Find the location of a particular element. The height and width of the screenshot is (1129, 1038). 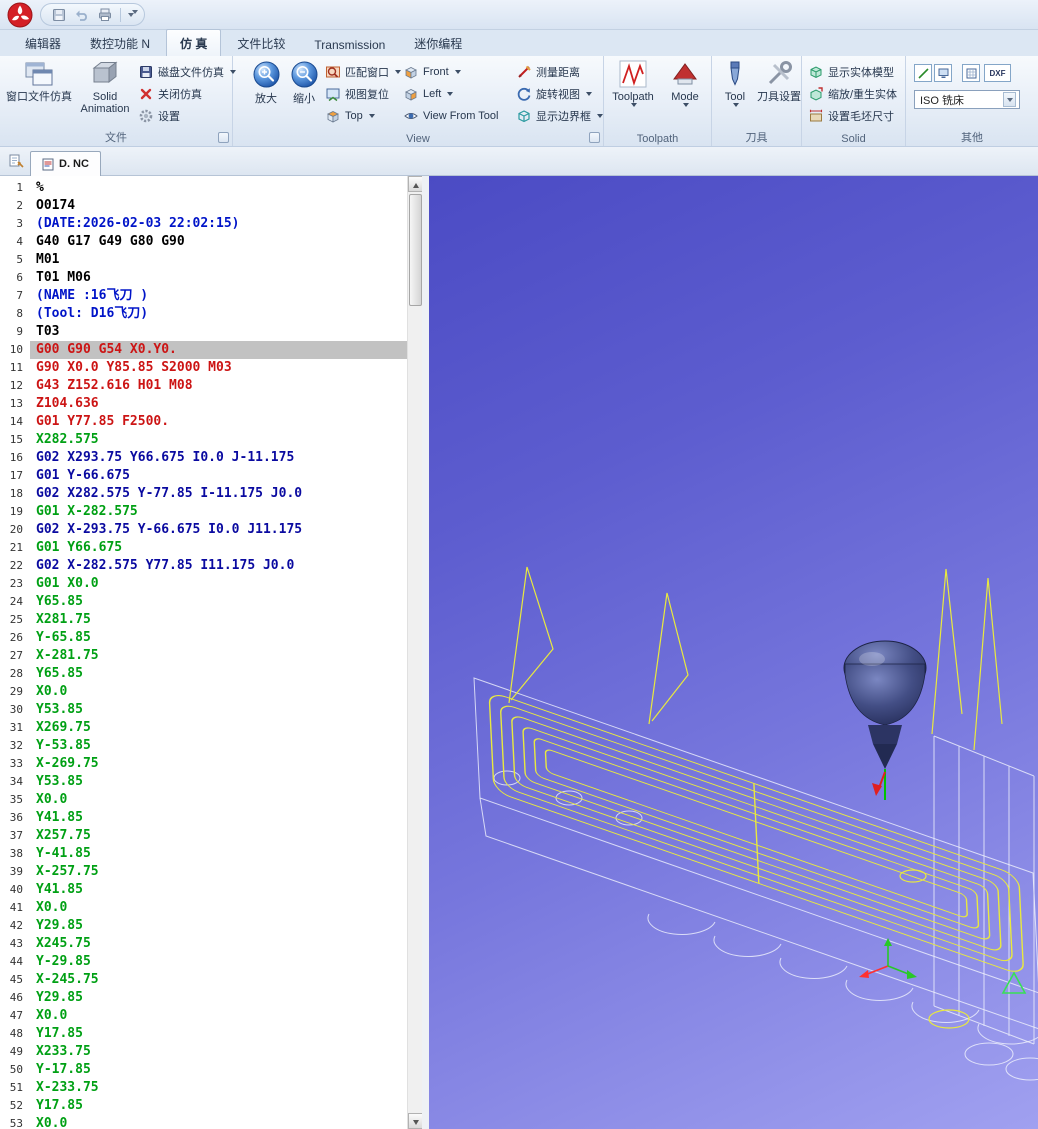

code-line: 4 G40 G17 G49 G80 G90 is located at coordinates (203, 242).